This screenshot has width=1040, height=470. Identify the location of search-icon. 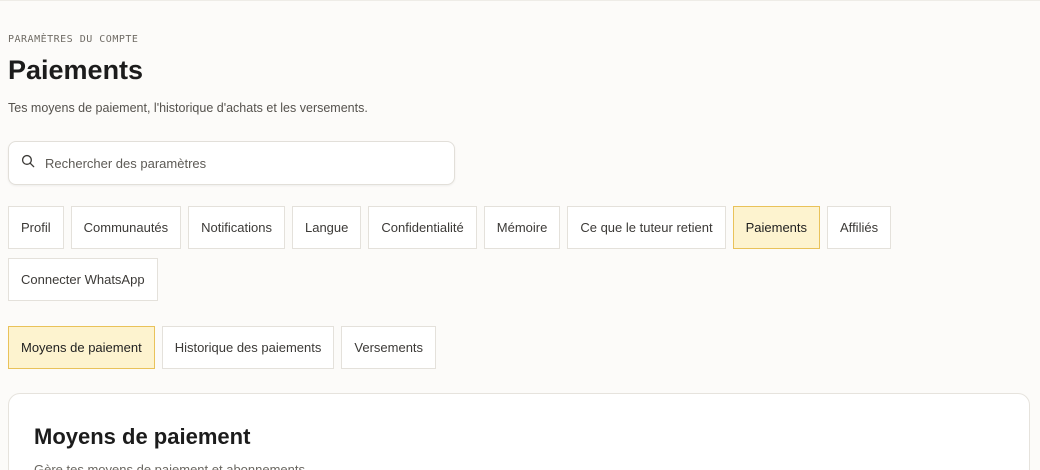
(28, 163).